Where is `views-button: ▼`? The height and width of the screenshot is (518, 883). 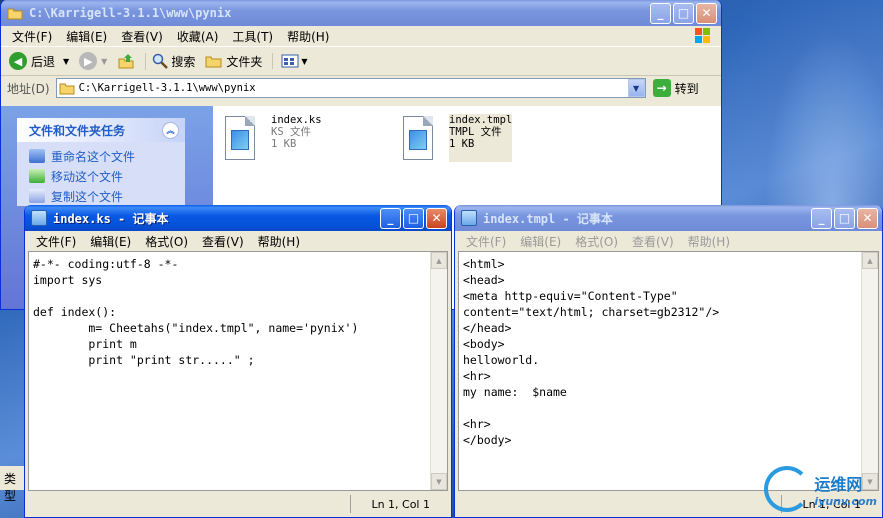 views-button: ▼ is located at coordinates (290, 61).